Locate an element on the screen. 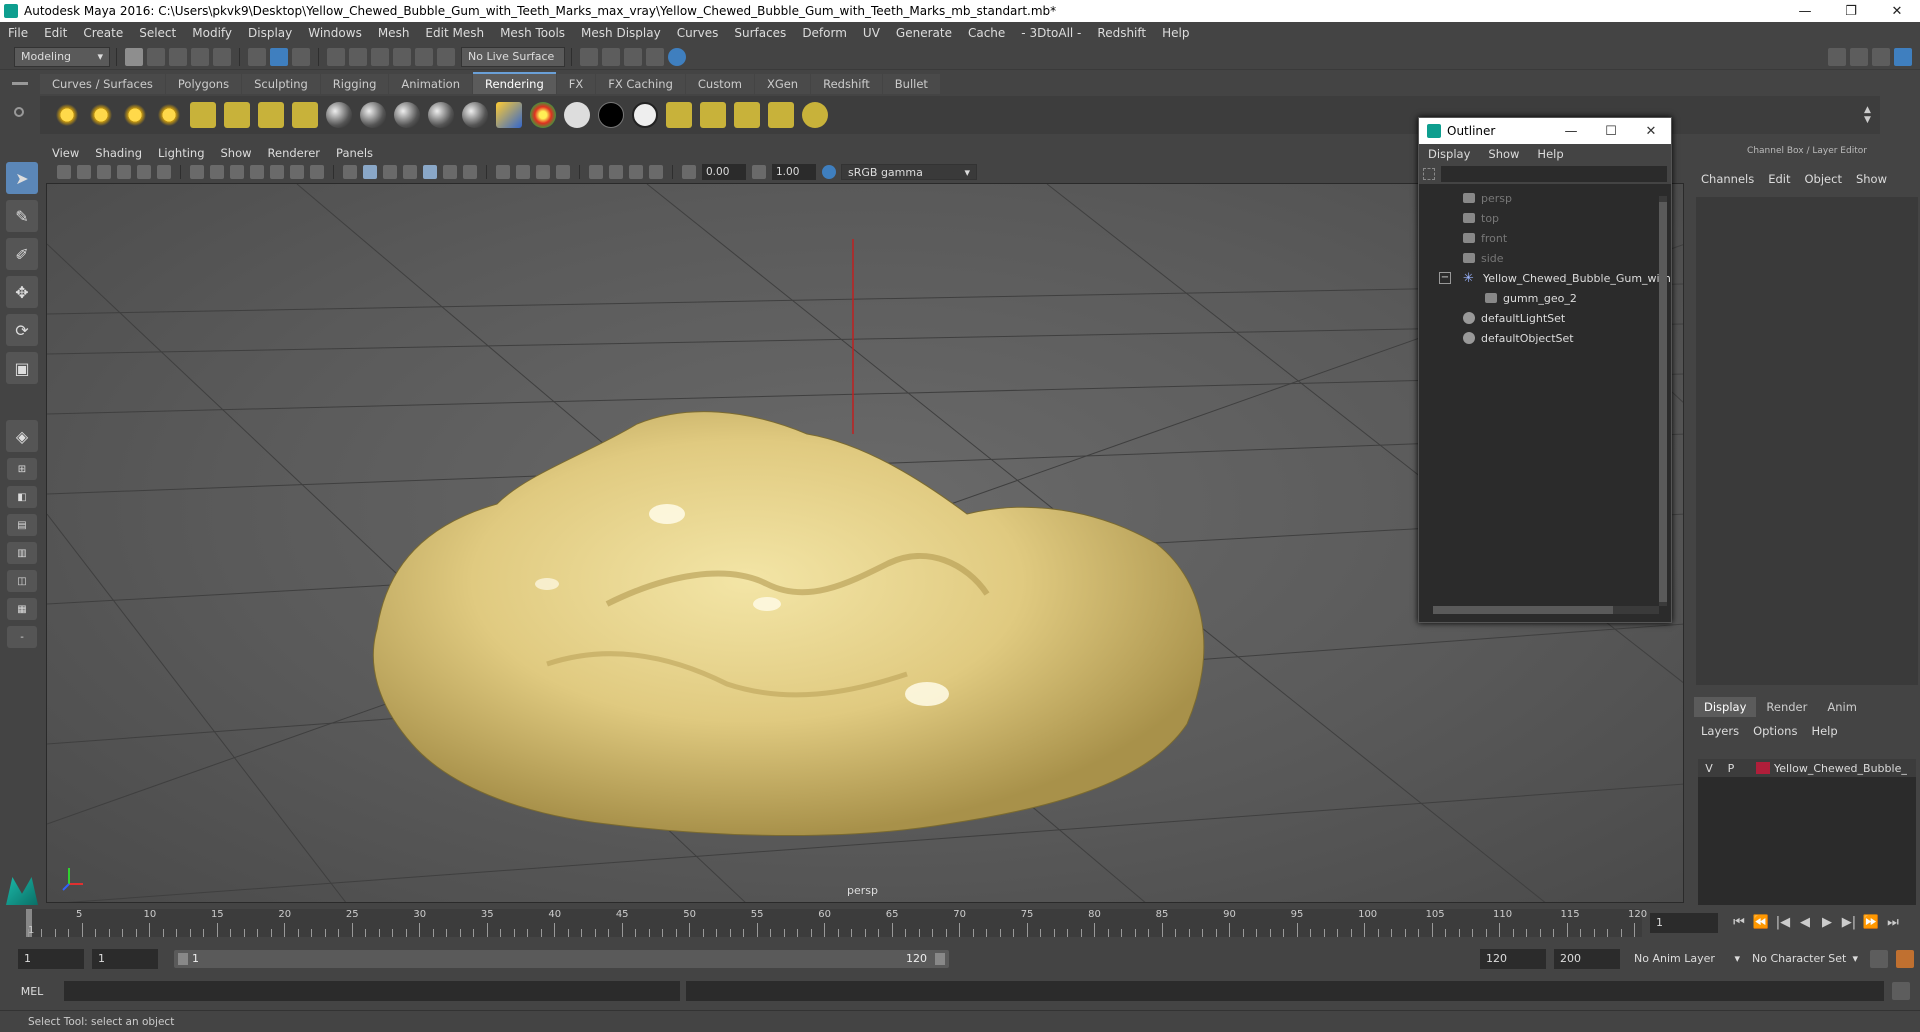 This screenshot has width=1920, height=1032. outliner-horizontal-scrollbar is located at coordinates (1546, 610).